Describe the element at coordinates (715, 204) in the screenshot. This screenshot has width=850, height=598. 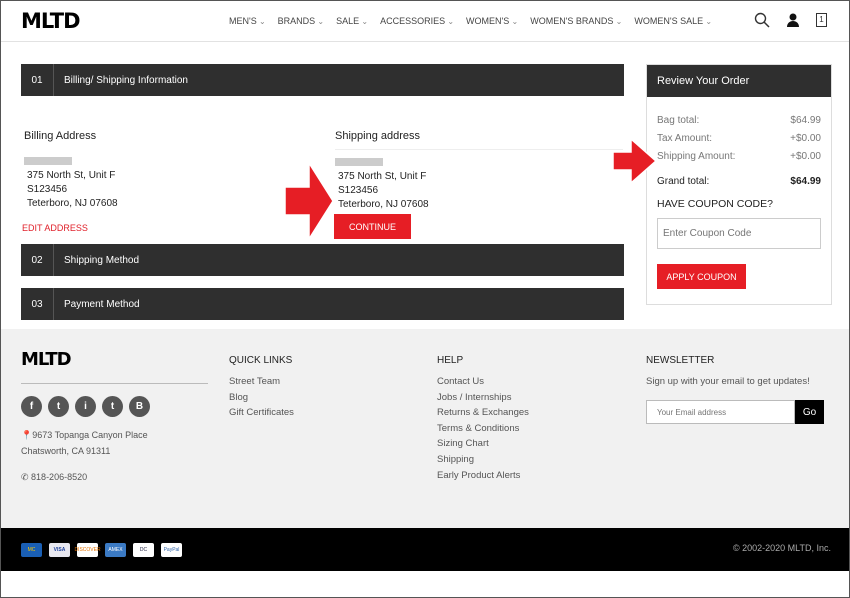
I see `coupon-title: HAVE COUPON CODE?` at that location.